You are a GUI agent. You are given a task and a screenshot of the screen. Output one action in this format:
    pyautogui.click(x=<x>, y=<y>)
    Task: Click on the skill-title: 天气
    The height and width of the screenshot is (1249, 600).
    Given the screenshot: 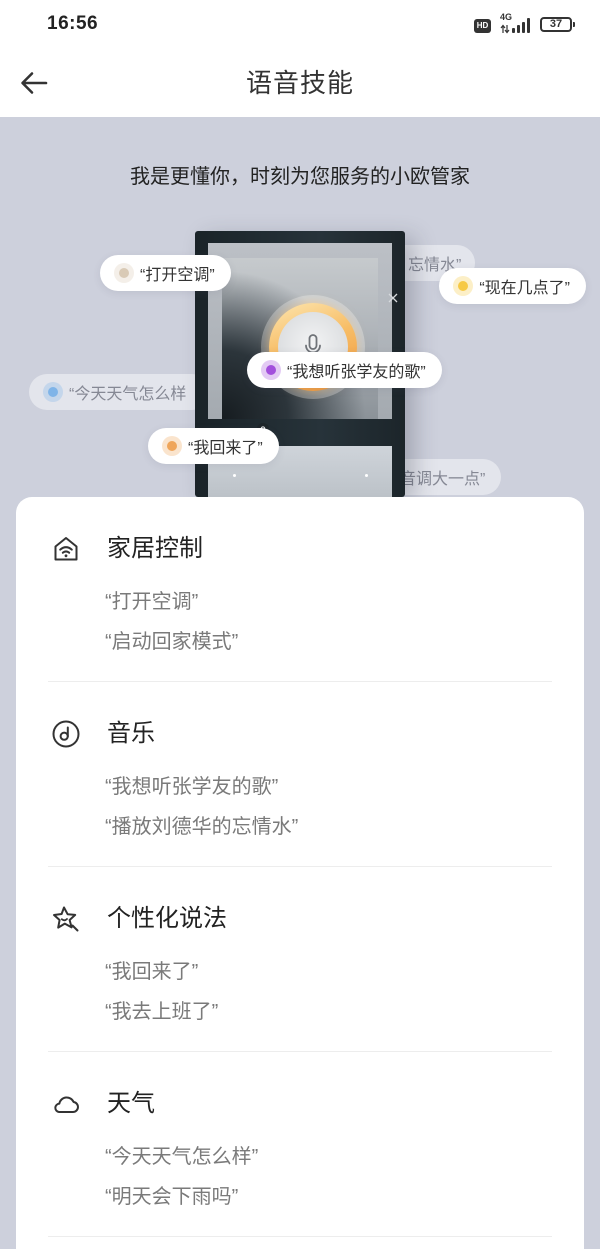 What is the action you would take?
    pyautogui.click(x=131, y=1103)
    